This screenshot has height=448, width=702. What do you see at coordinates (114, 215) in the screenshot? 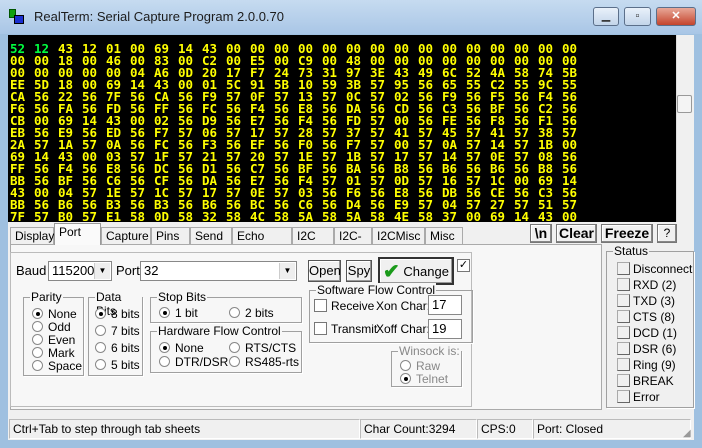
I see `hex-byte: E1` at bounding box center [114, 215].